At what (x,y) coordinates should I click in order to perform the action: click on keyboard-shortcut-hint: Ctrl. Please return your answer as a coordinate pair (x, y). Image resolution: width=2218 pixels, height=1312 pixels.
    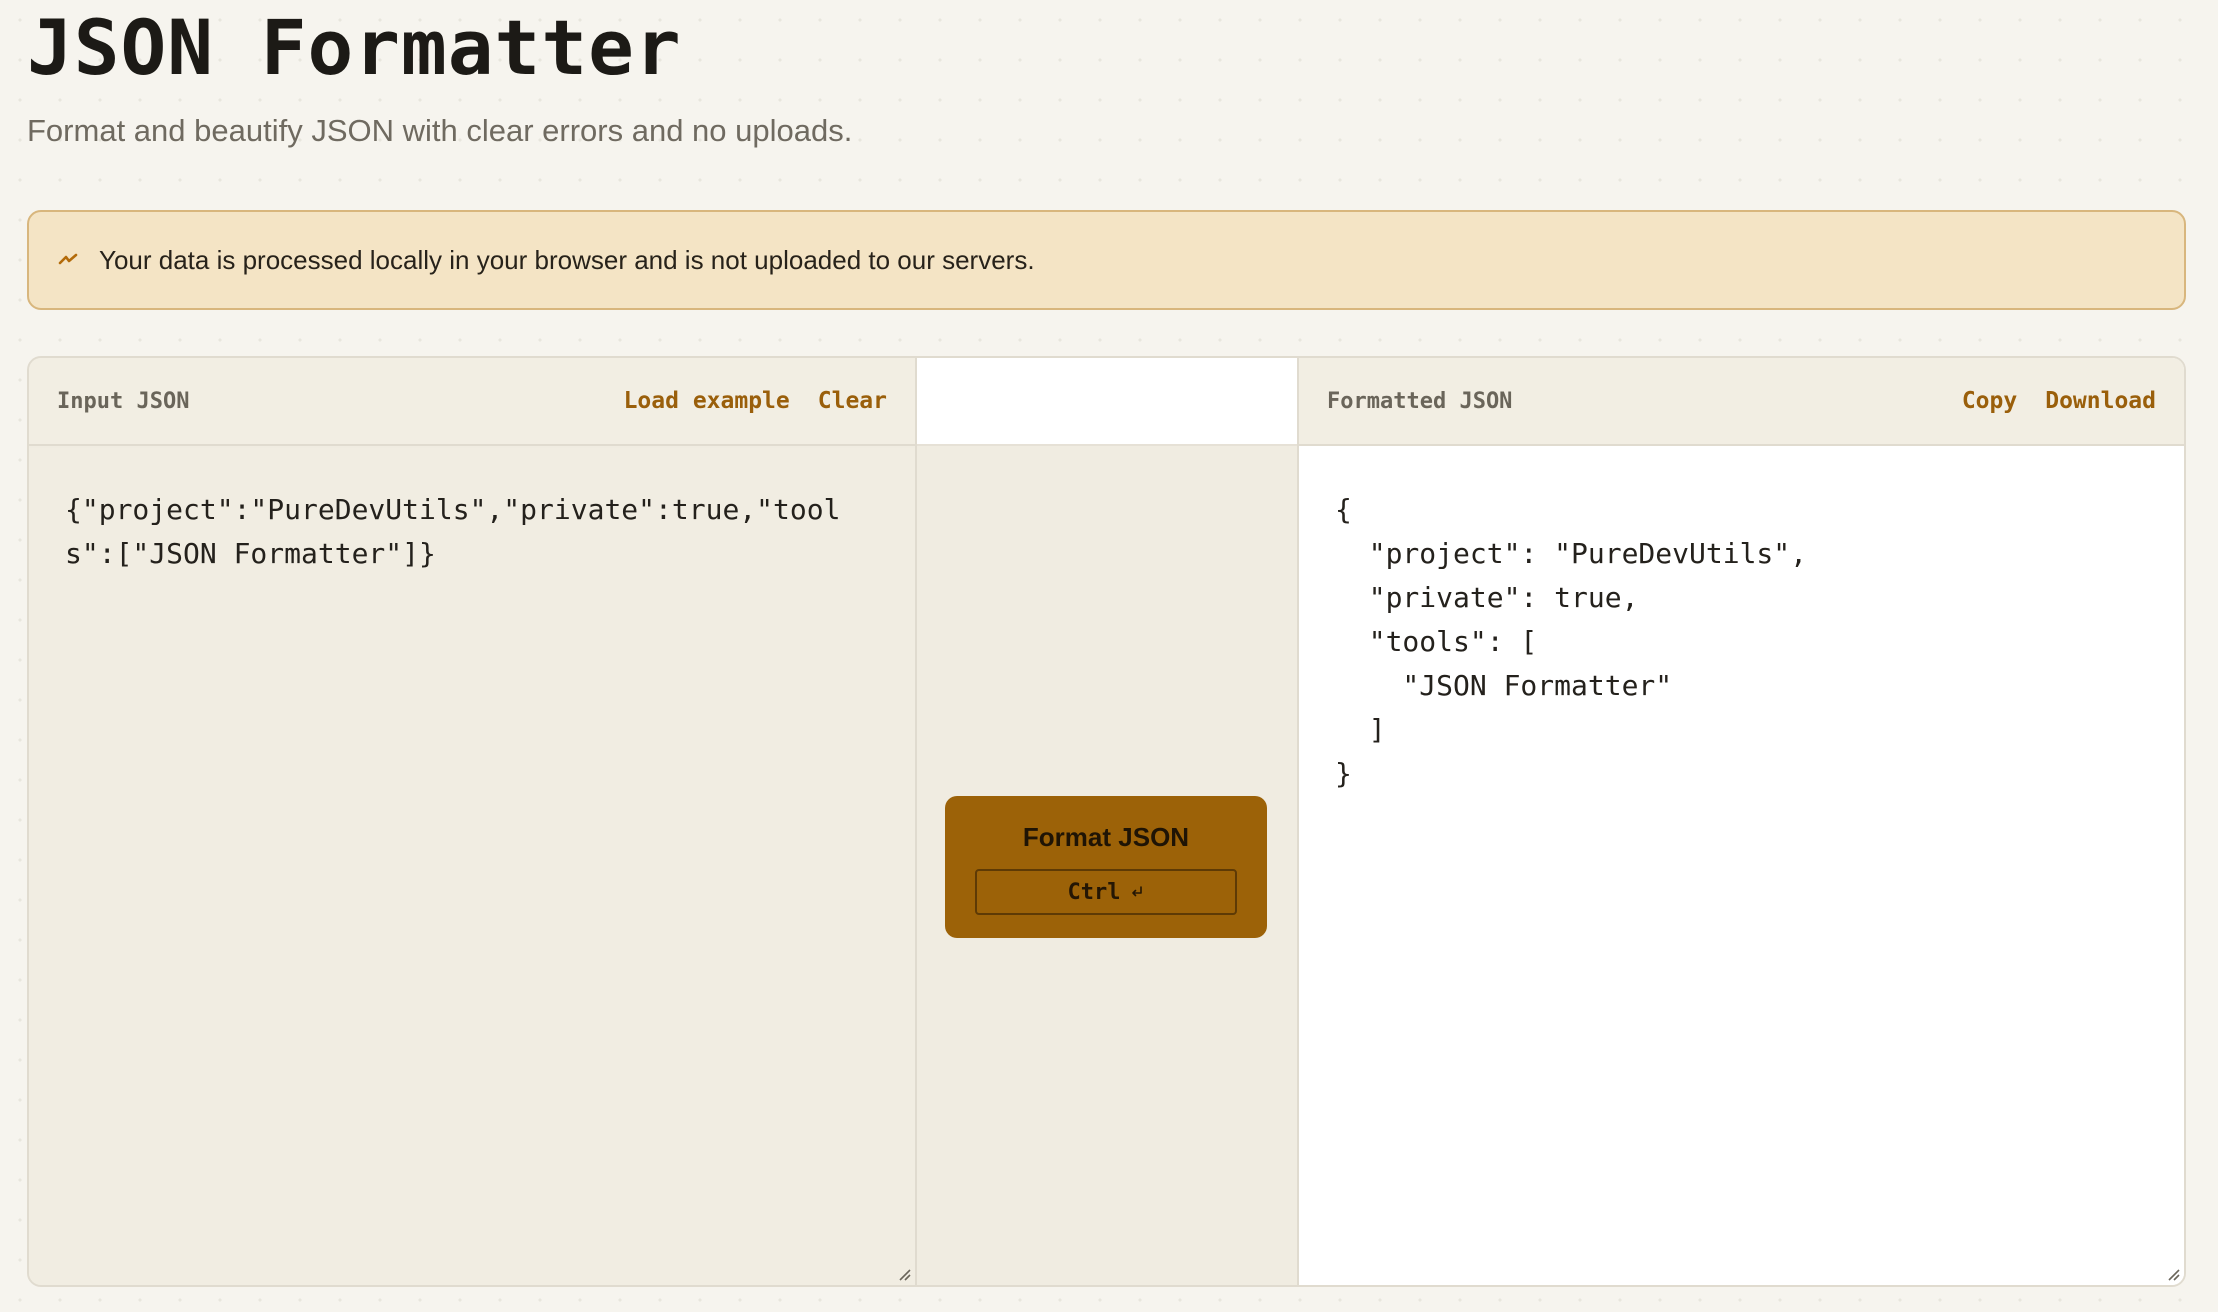
    Looking at the image, I should click on (1106, 892).